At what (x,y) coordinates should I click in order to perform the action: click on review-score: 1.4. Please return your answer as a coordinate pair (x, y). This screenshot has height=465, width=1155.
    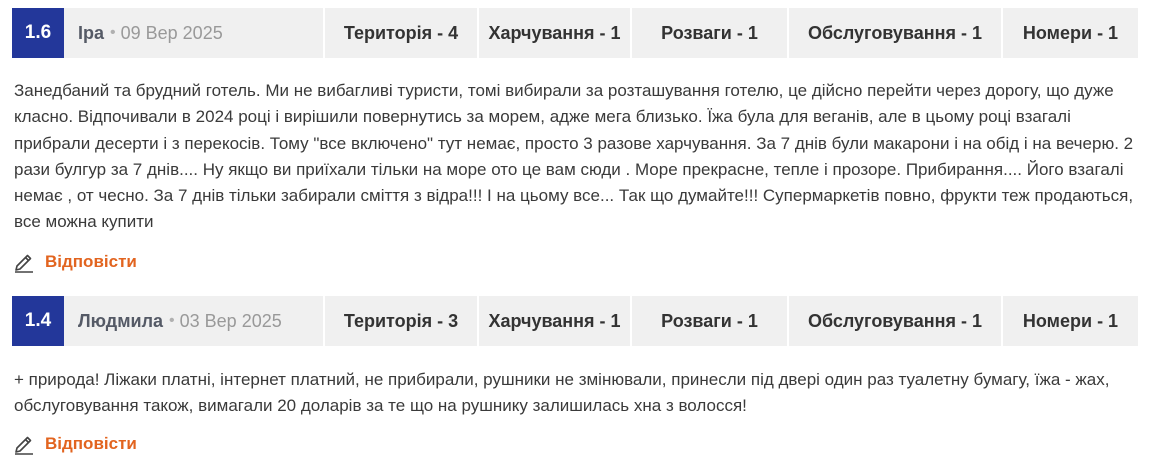
    Looking at the image, I should click on (38, 321).